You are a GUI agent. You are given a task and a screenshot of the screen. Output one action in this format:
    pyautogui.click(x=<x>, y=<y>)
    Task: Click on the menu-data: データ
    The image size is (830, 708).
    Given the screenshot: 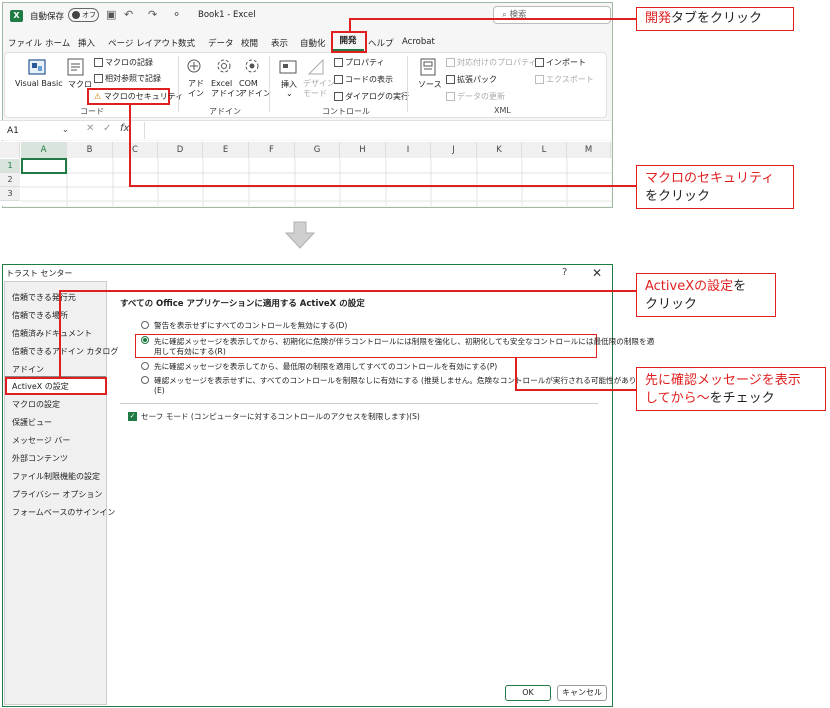 What is the action you would take?
    pyautogui.click(x=221, y=43)
    